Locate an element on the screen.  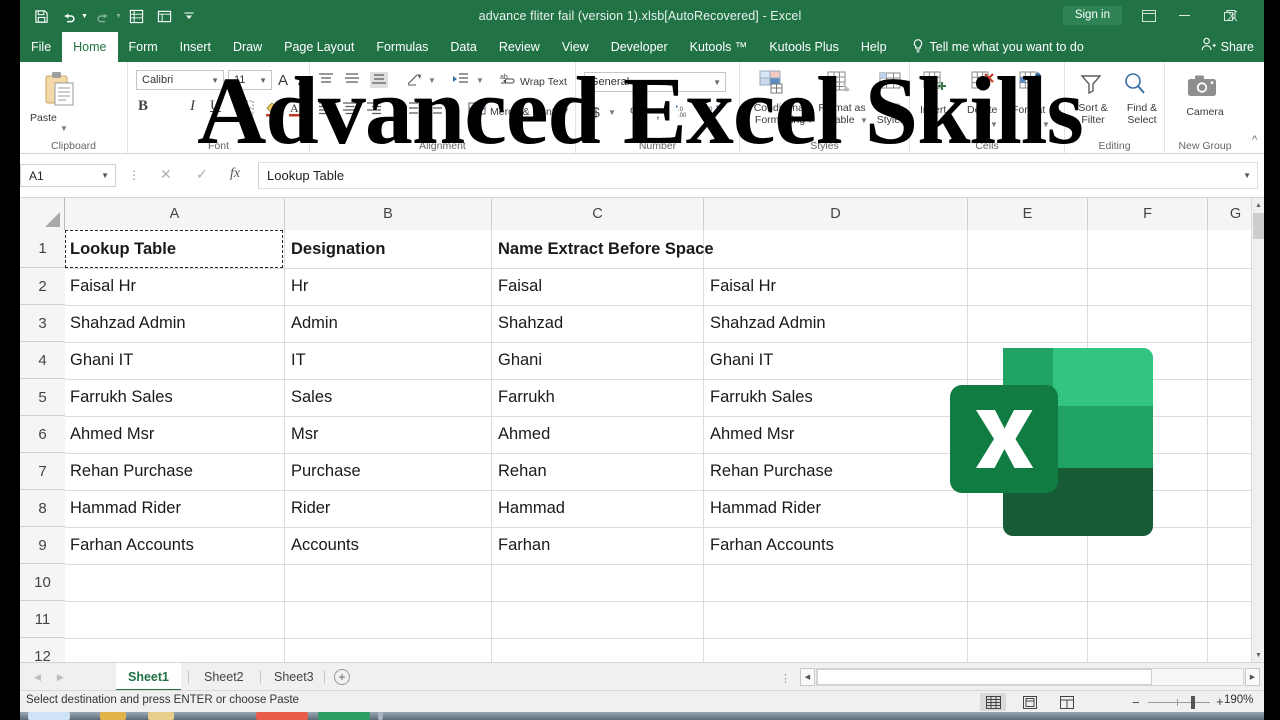
shrink-font-button: A is located at coordinates (302, 81).